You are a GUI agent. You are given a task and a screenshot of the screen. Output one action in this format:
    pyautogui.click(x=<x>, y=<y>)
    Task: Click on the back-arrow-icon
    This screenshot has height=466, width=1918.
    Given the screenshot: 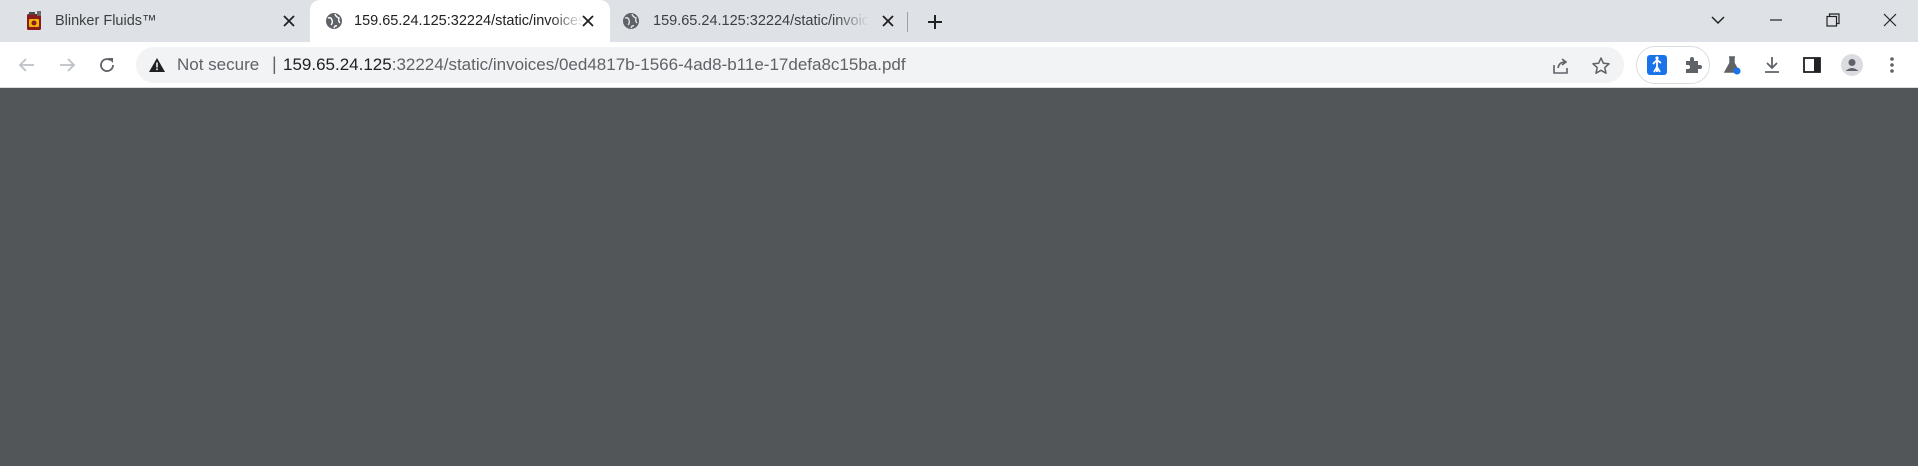 What is the action you would take?
    pyautogui.click(x=27, y=65)
    